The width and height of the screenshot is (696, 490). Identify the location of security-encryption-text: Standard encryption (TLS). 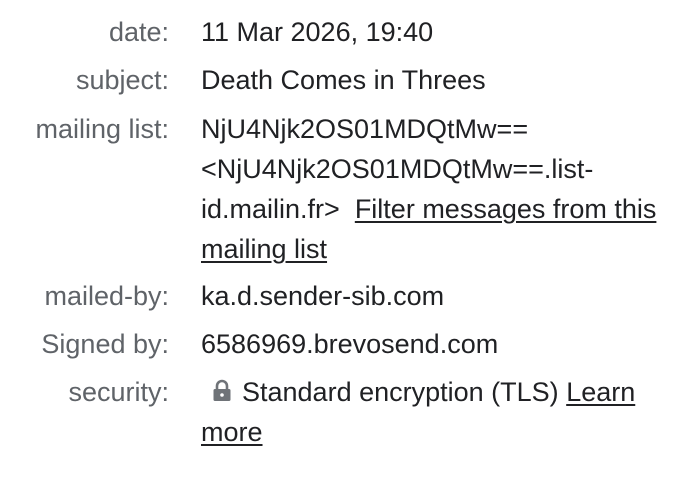
(400, 392).